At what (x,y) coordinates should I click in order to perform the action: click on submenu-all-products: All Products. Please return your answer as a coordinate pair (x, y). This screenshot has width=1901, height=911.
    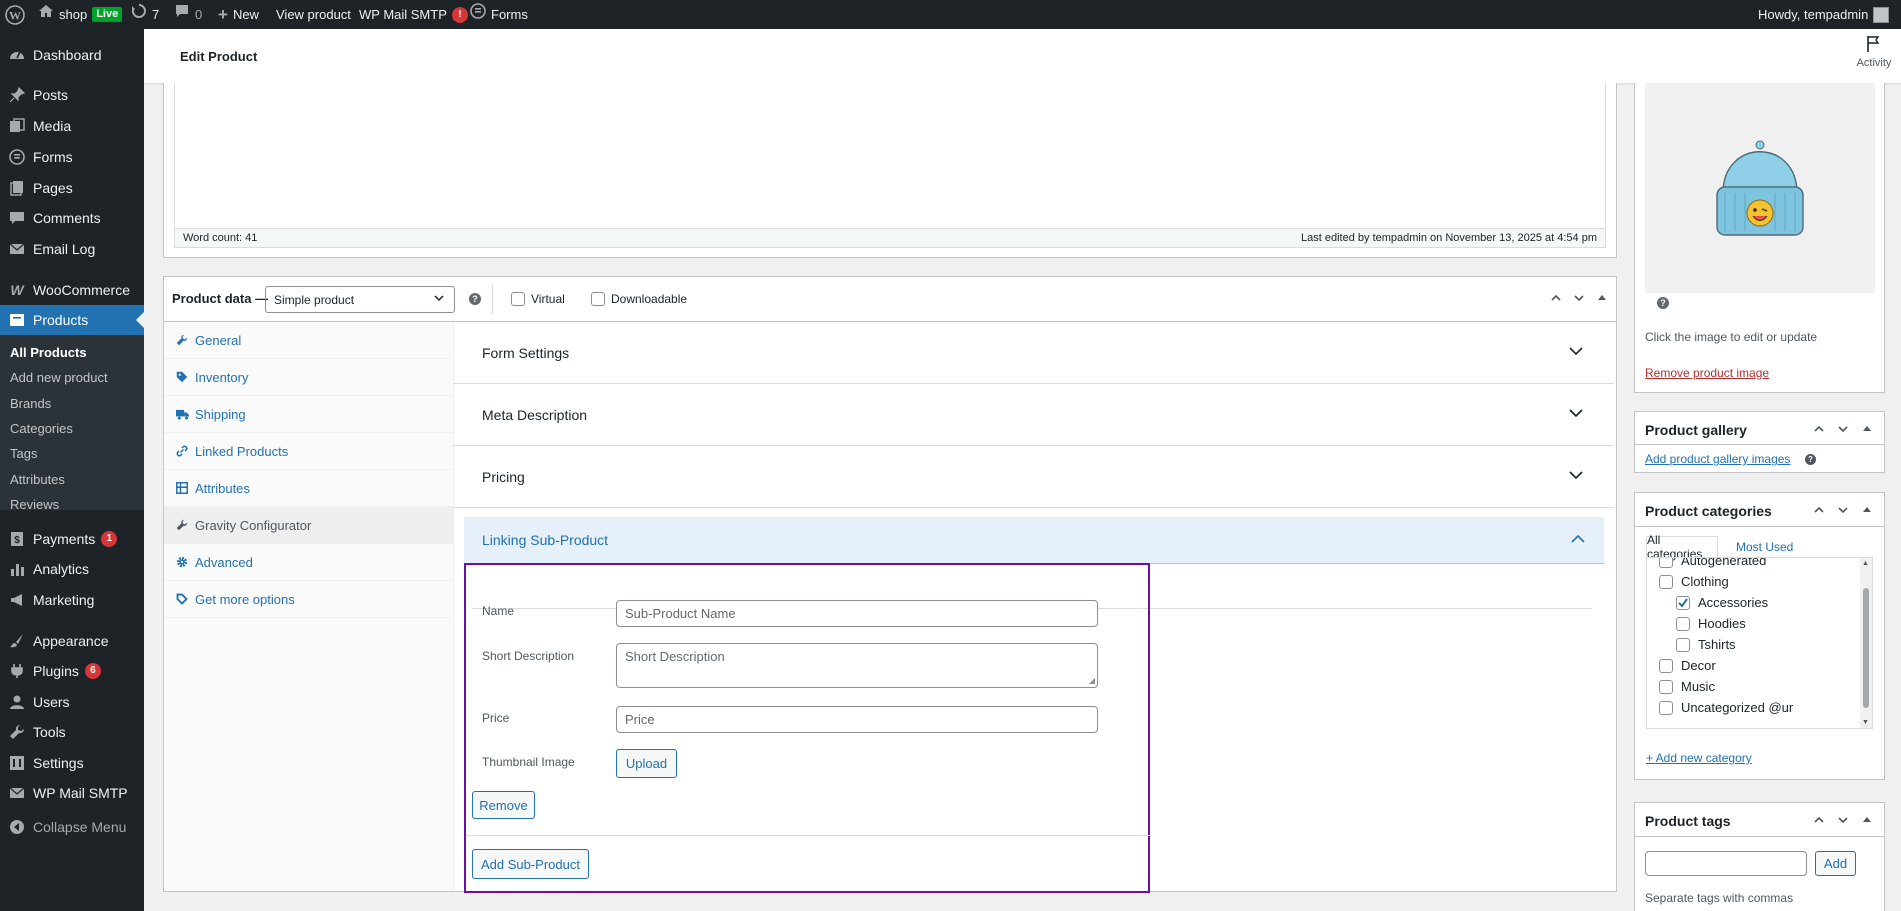
    Looking at the image, I should click on (48, 352).